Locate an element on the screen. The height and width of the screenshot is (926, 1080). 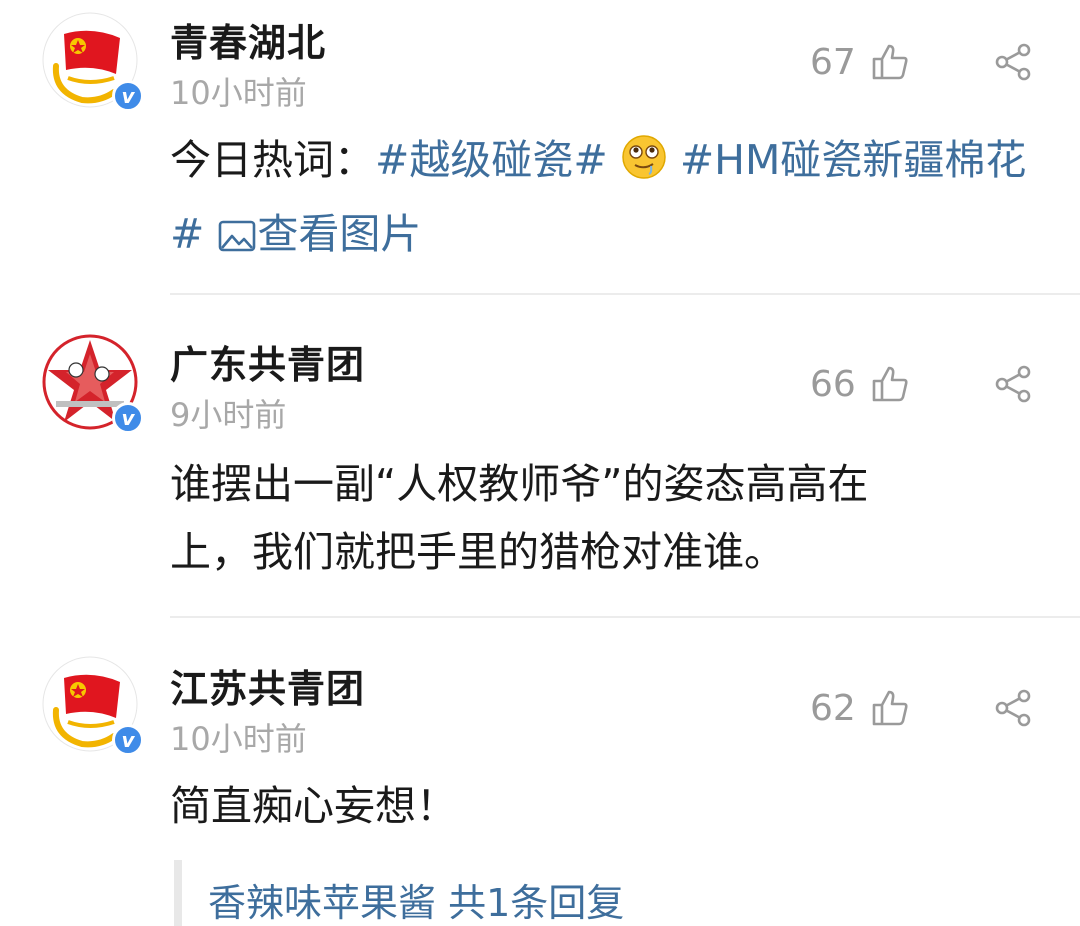
like-button: 67 is located at coordinates (860, 62).